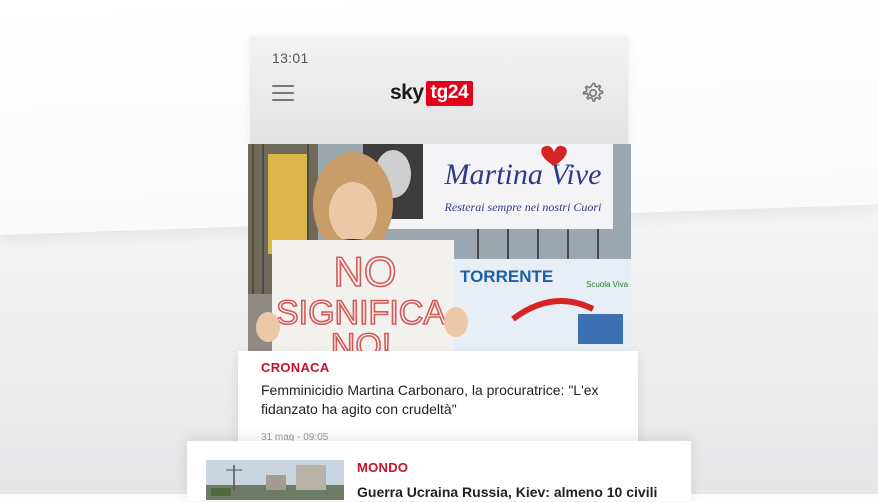 This screenshot has width=878, height=502. Describe the element at coordinates (365, 271) in the screenshot. I see `sign-line-1: NO` at that location.